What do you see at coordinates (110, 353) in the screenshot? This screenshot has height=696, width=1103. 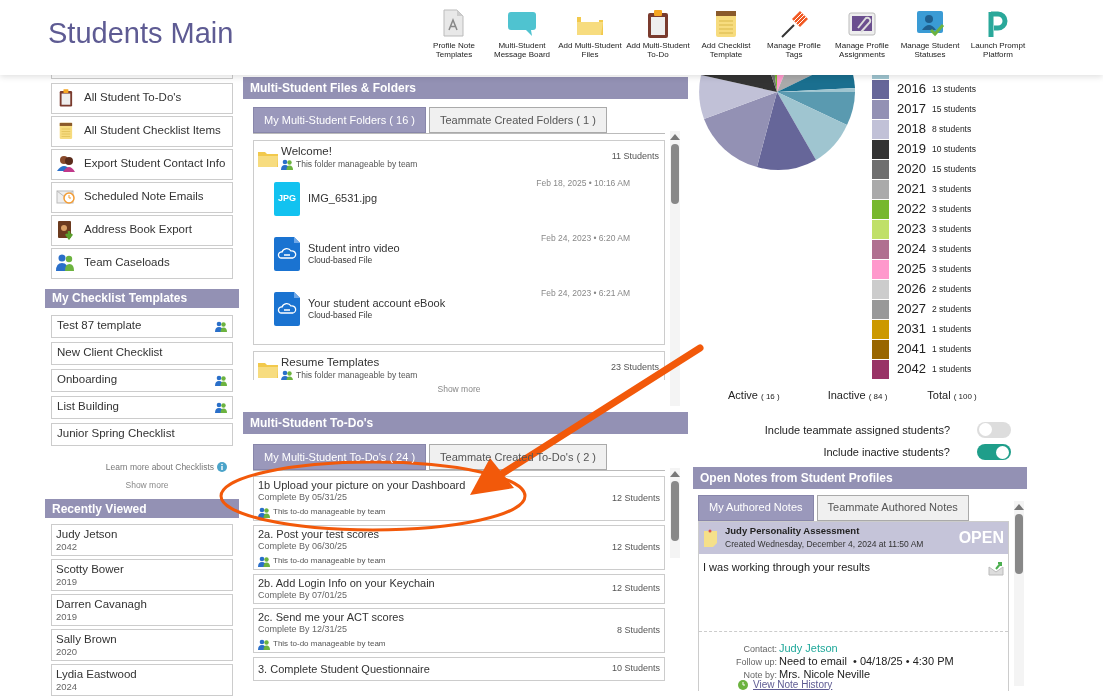 I see `template-name: New Client Checklist` at bounding box center [110, 353].